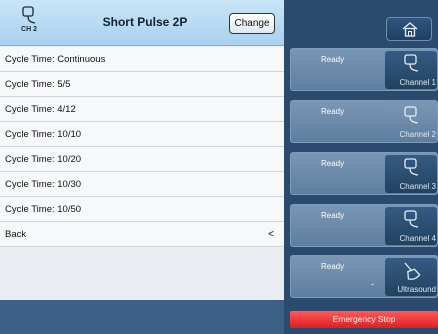 The image size is (438, 334). I want to click on list-item-cycle-continuous: Cycle Time: Continuous, so click(142, 59).